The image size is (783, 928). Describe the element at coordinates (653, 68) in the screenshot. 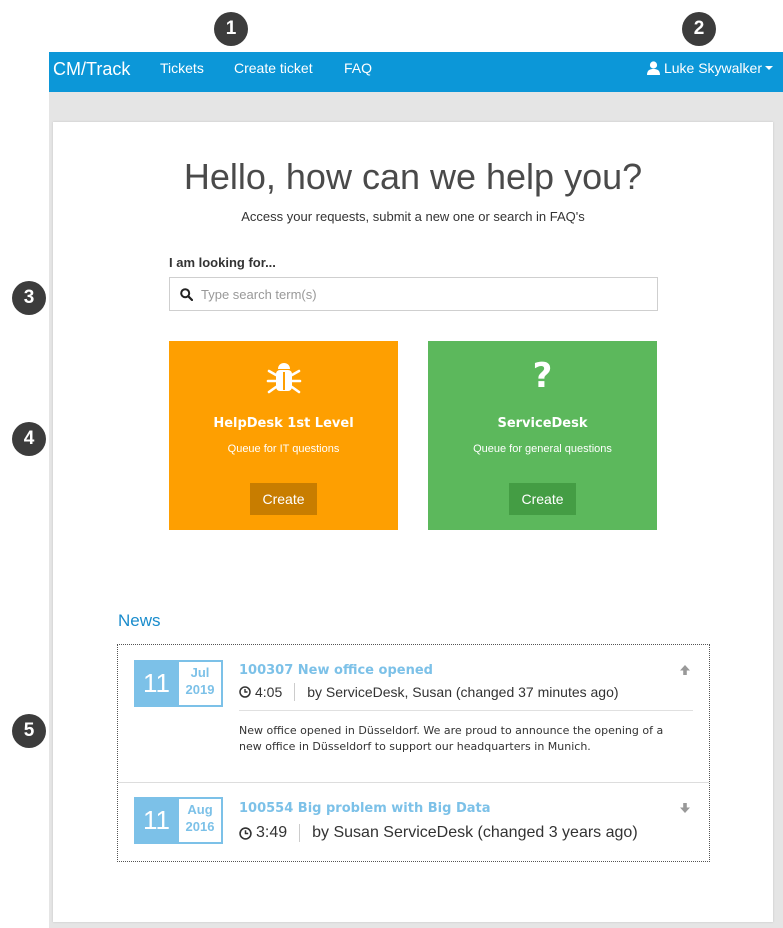

I see `user-icon` at that location.